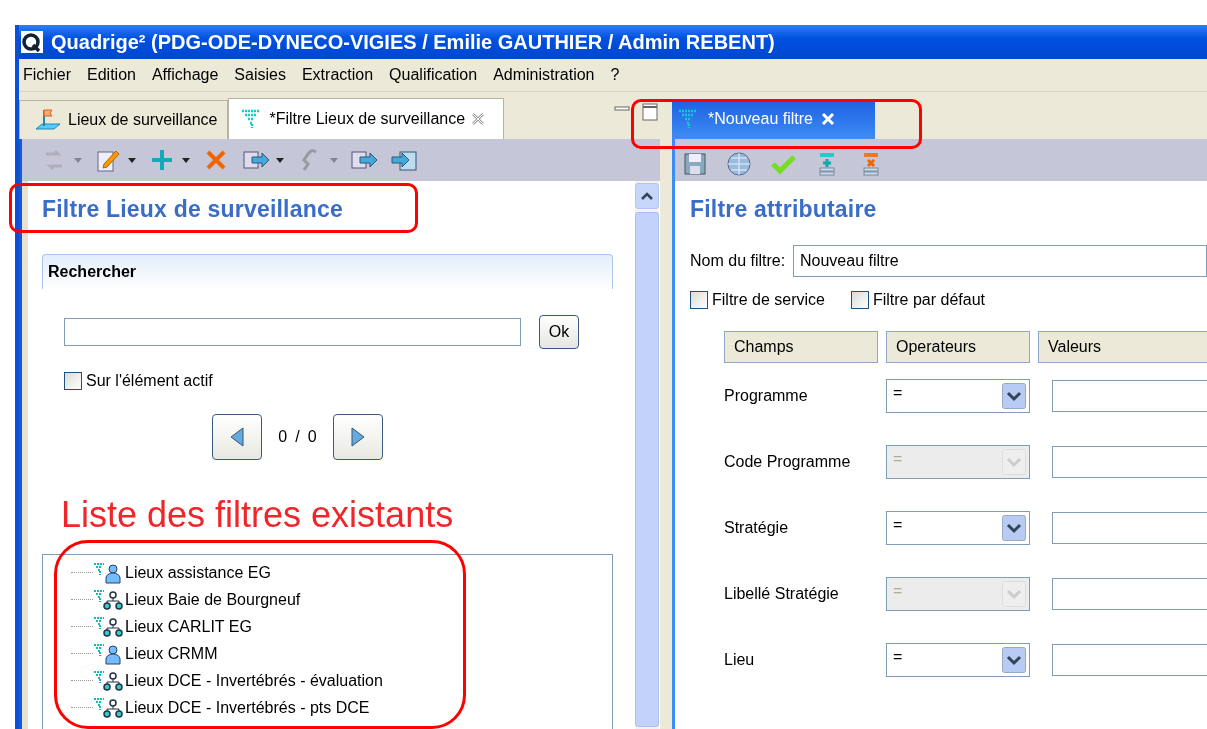 The height and width of the screenshot is (729, 1207). Describe the element at coordinates (413, 42) in the screenshot. I see `window-title: Quadrige² (PDG-ODE-DYNECO-VIGIES / Emilie GAUTHIER / Admin REBENT)` at that location.